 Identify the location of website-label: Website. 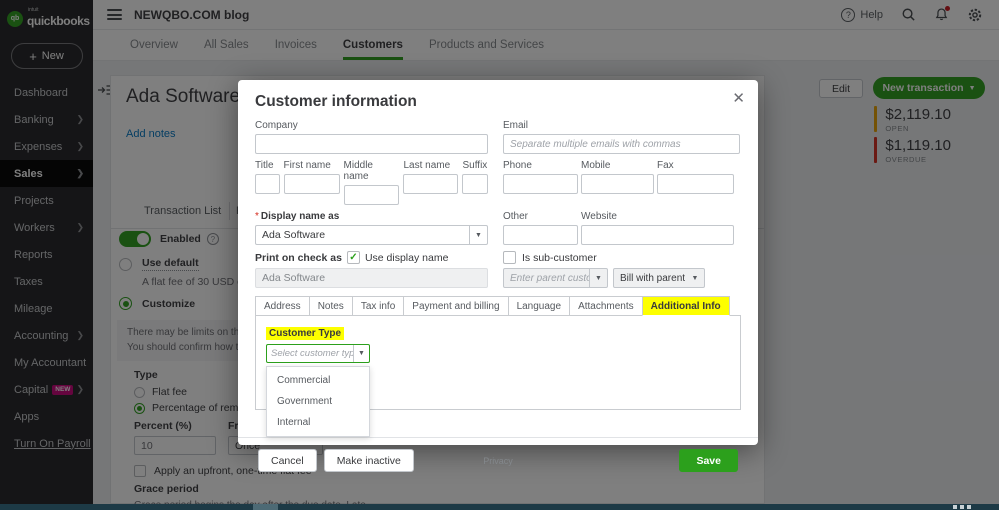
(599, 216).